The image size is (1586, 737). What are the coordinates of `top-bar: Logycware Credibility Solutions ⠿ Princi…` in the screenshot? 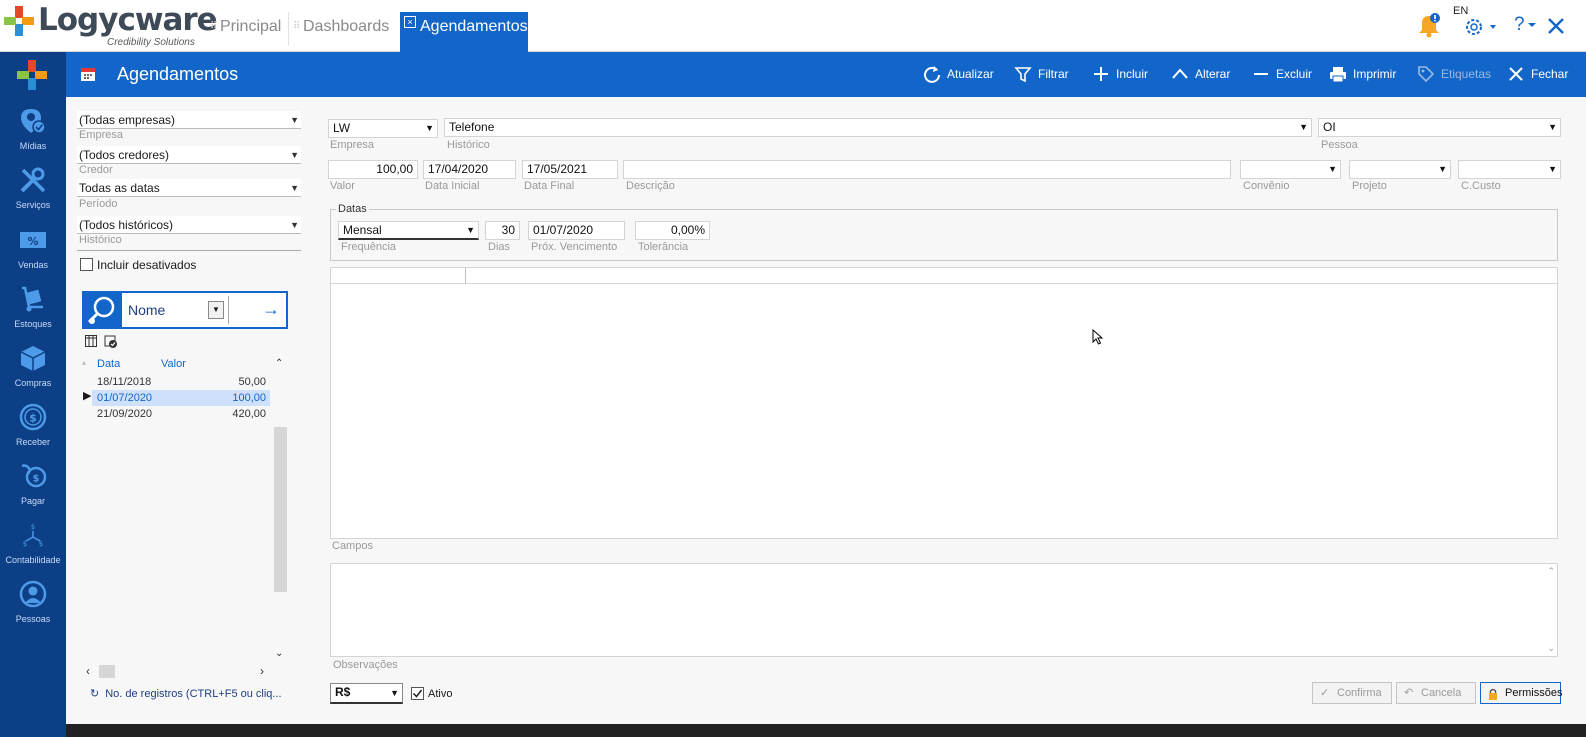 It's located at (793, 26).